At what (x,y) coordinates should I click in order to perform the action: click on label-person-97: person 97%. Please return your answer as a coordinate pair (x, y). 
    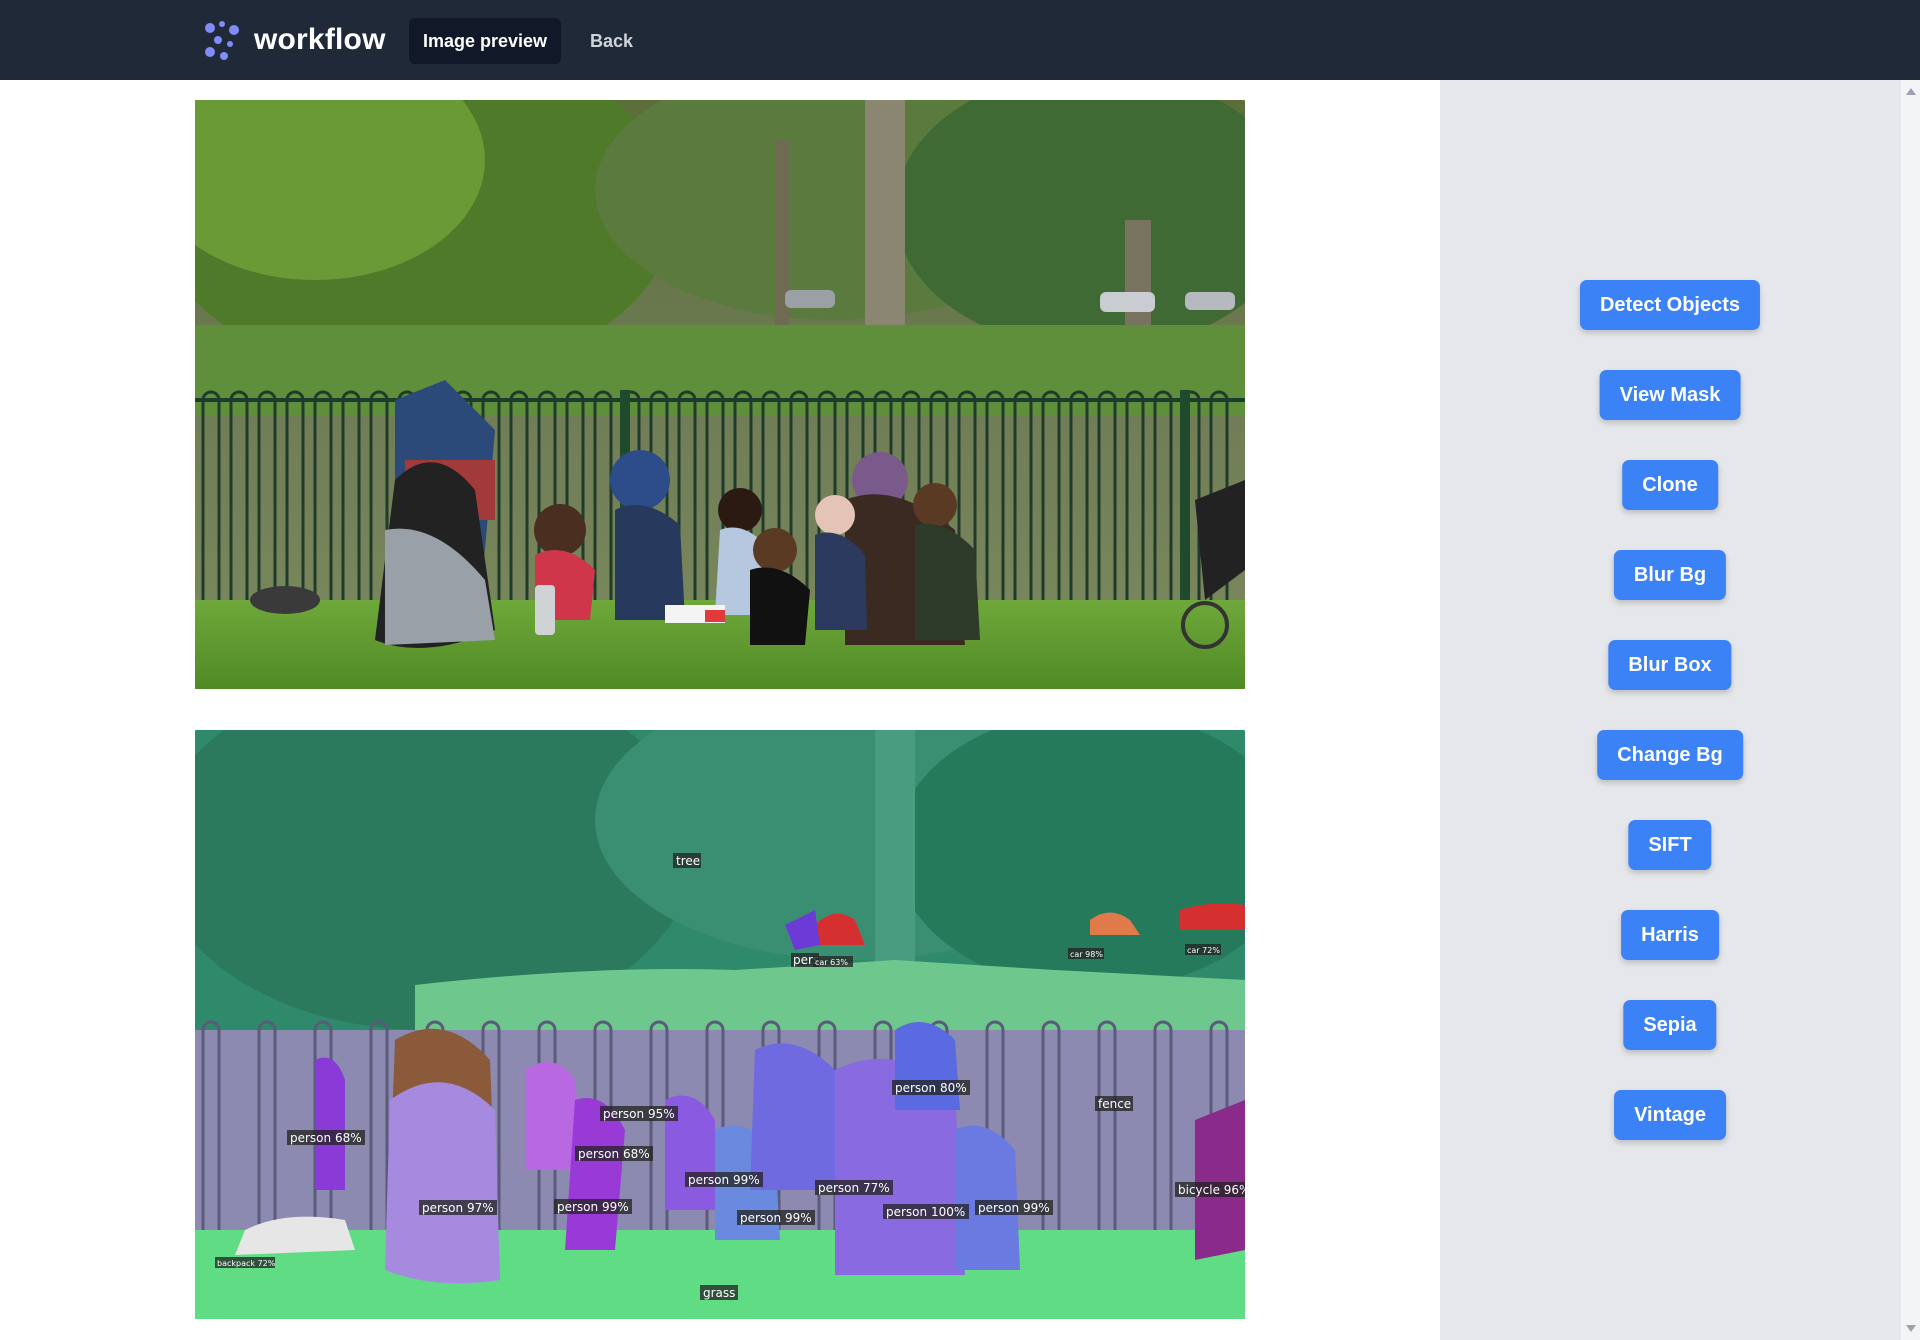
    Looking at the image, I should click on (458, 1207).